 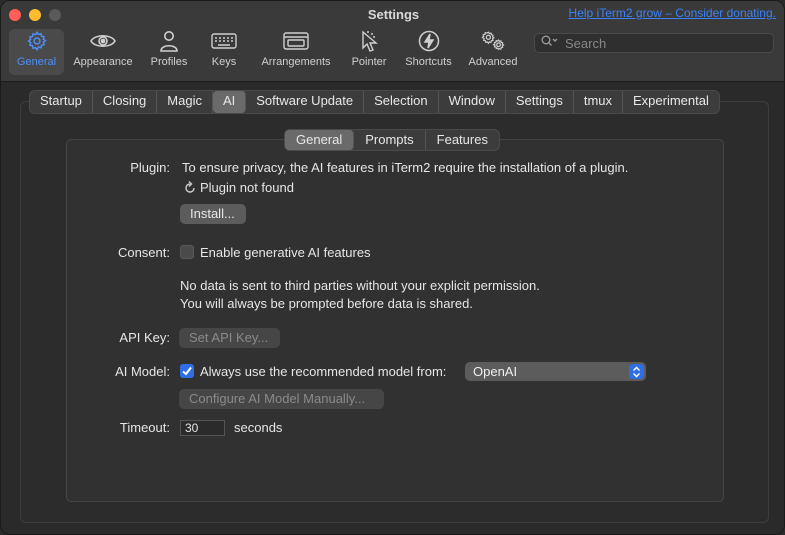 I want to click on toolbar-pointer: Pointer, so click(x=369, y=52).